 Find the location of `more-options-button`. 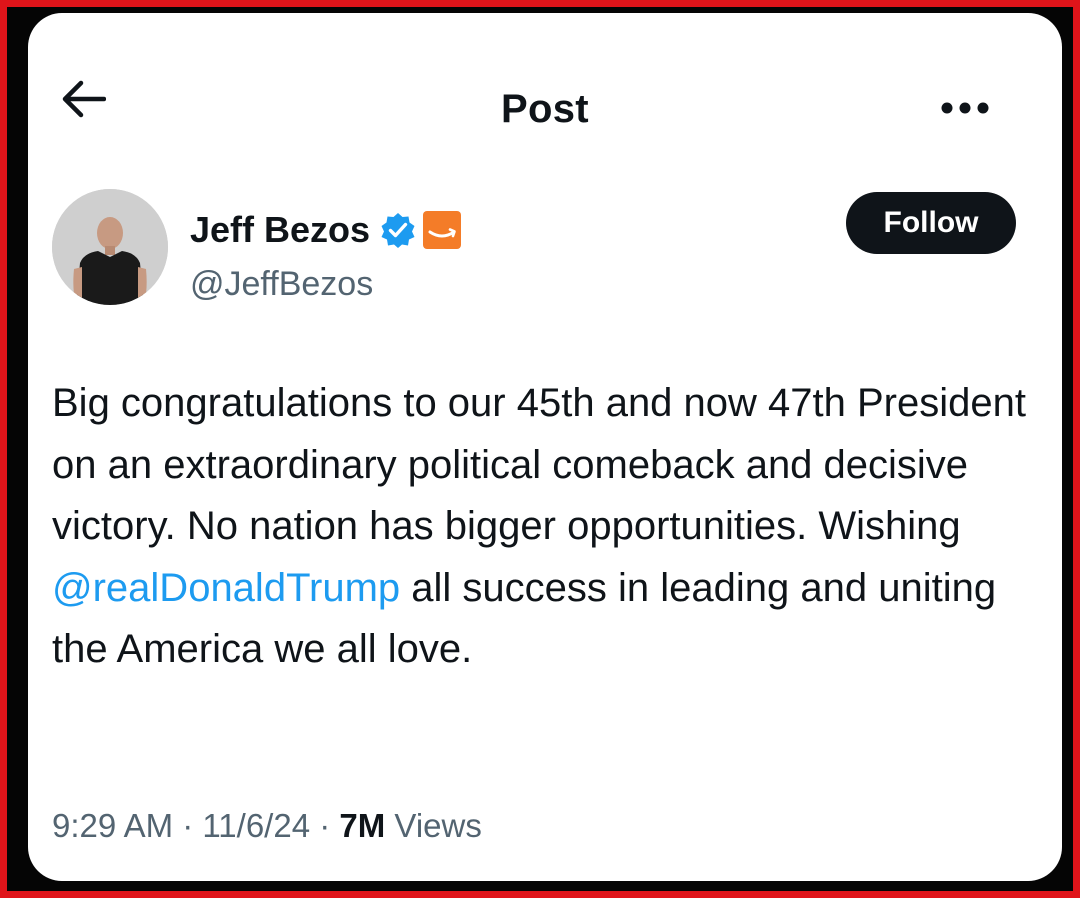

more-options-button is located at coordinates (965, 108).